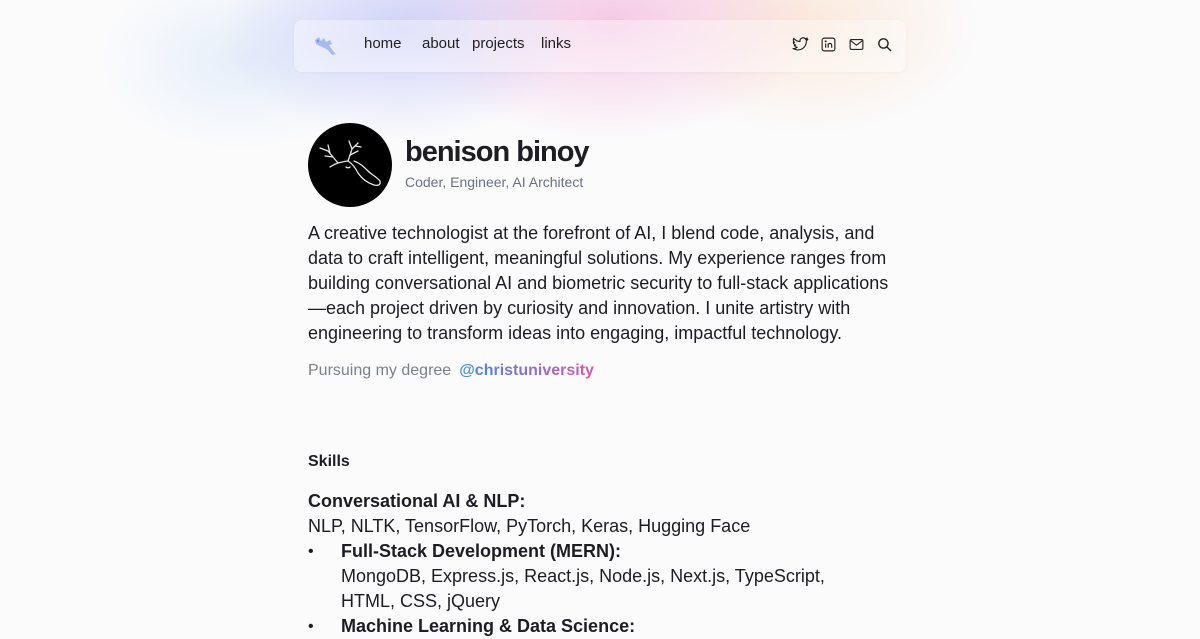  Describe the element at coordinates (556, 43) in the screenshot. I see `nav-links-link: links` at that location.